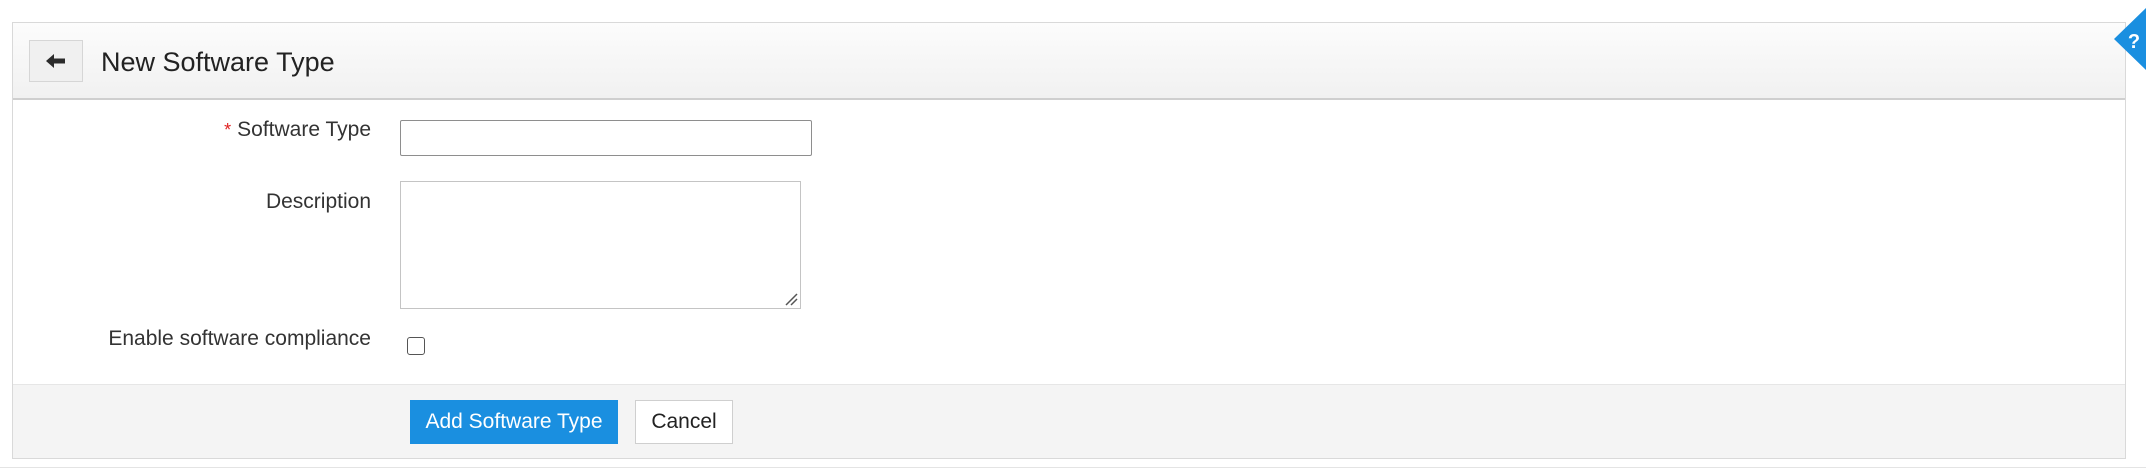  What do you see at coordinates (684, 422) in the screenshot?
I see `cancel-button: Cancel` at bounding box center [684, 422].